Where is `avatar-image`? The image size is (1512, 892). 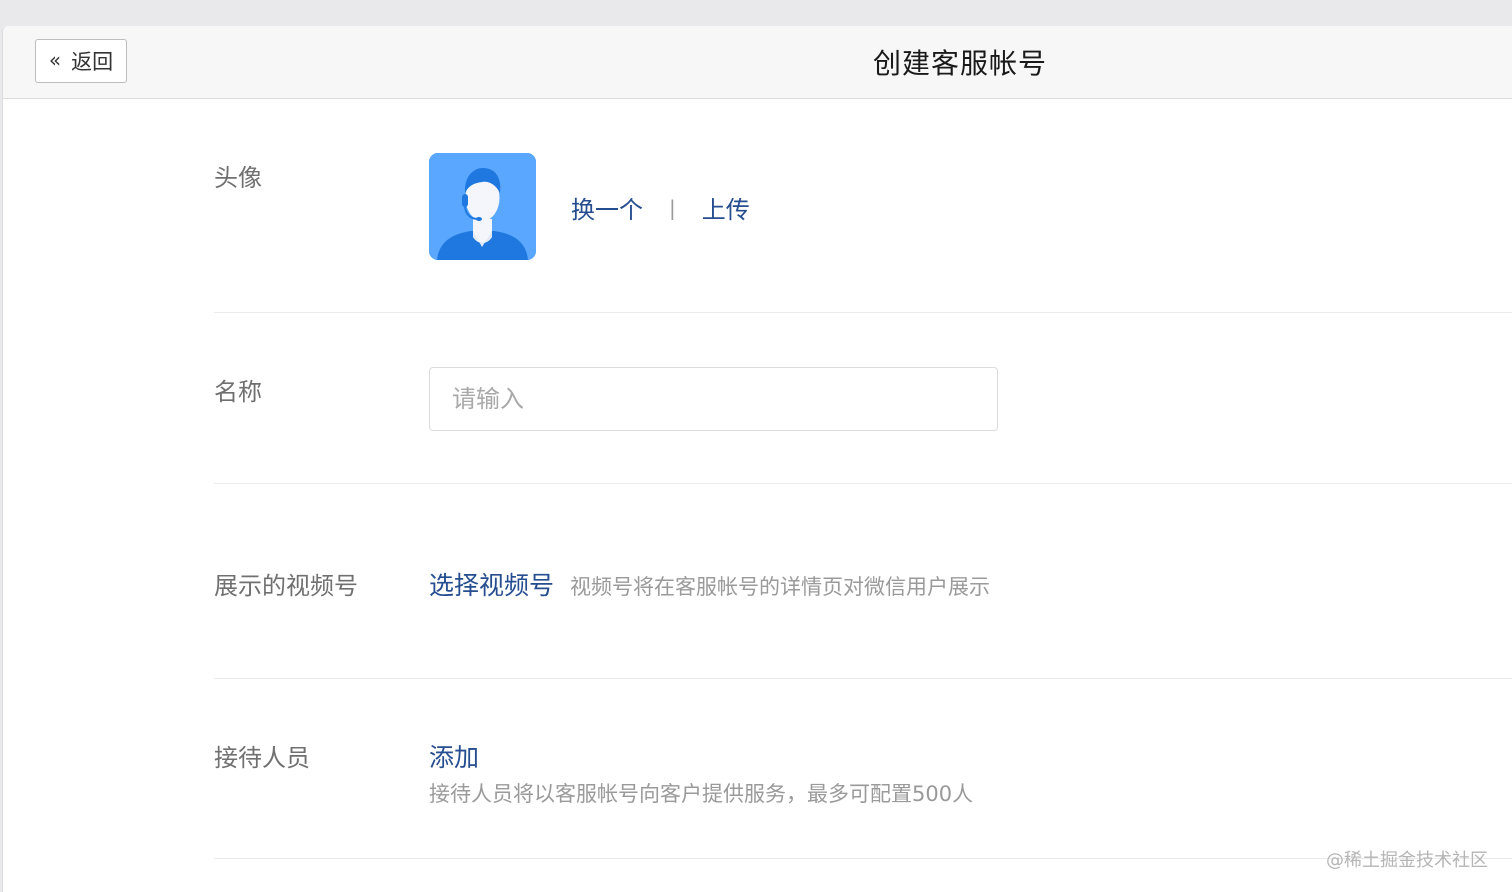 avatar-image is located at coordinates (482, 206).